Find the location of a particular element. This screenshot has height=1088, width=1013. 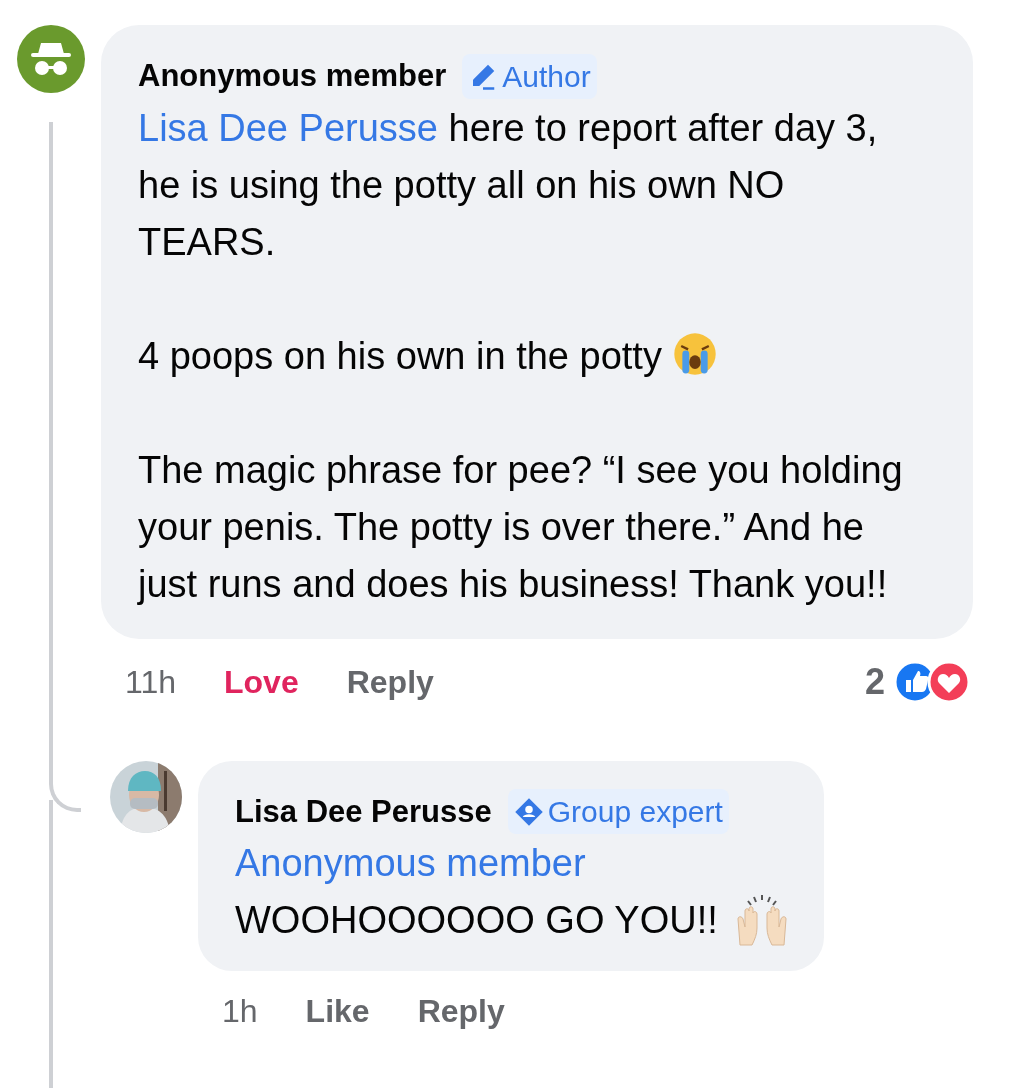

mention-link: Lisa Dee Perusse is located at coordinates (288, 127).